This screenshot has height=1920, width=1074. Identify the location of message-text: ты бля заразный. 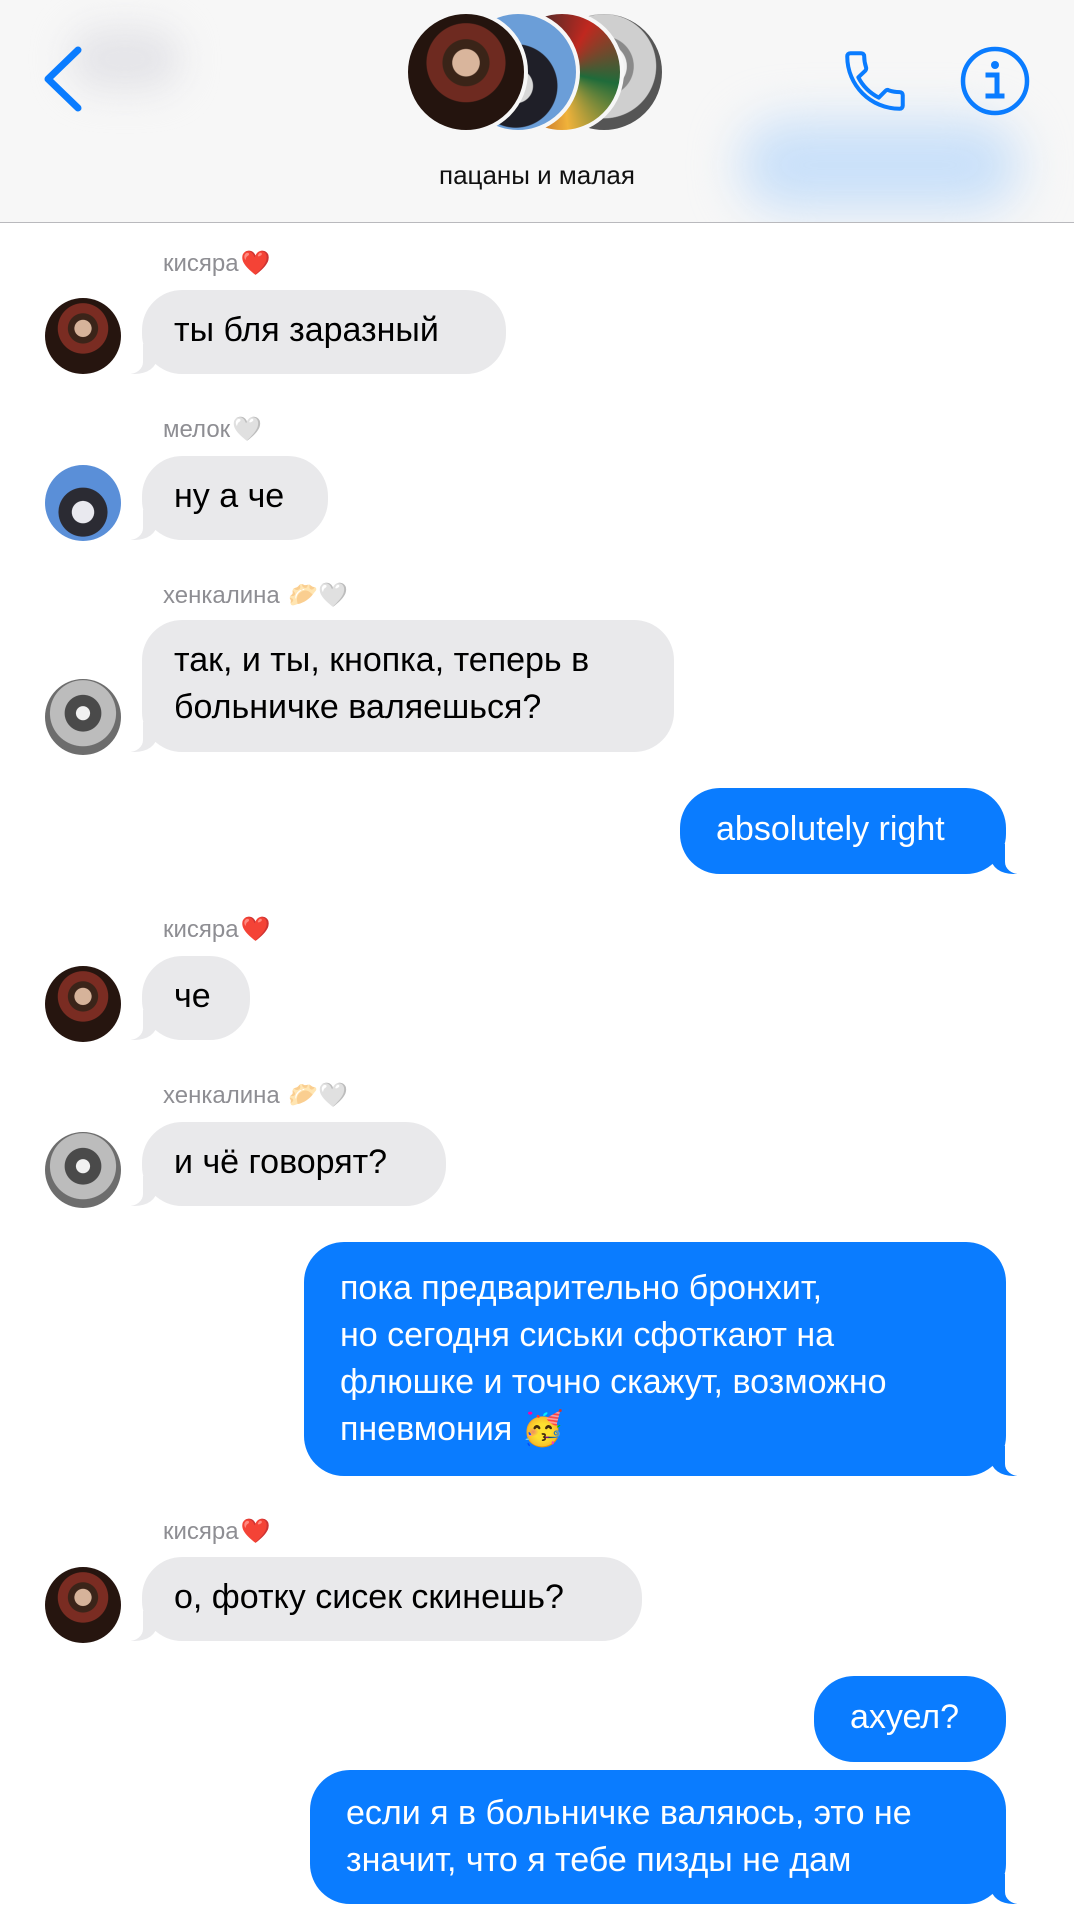
(306, 330).